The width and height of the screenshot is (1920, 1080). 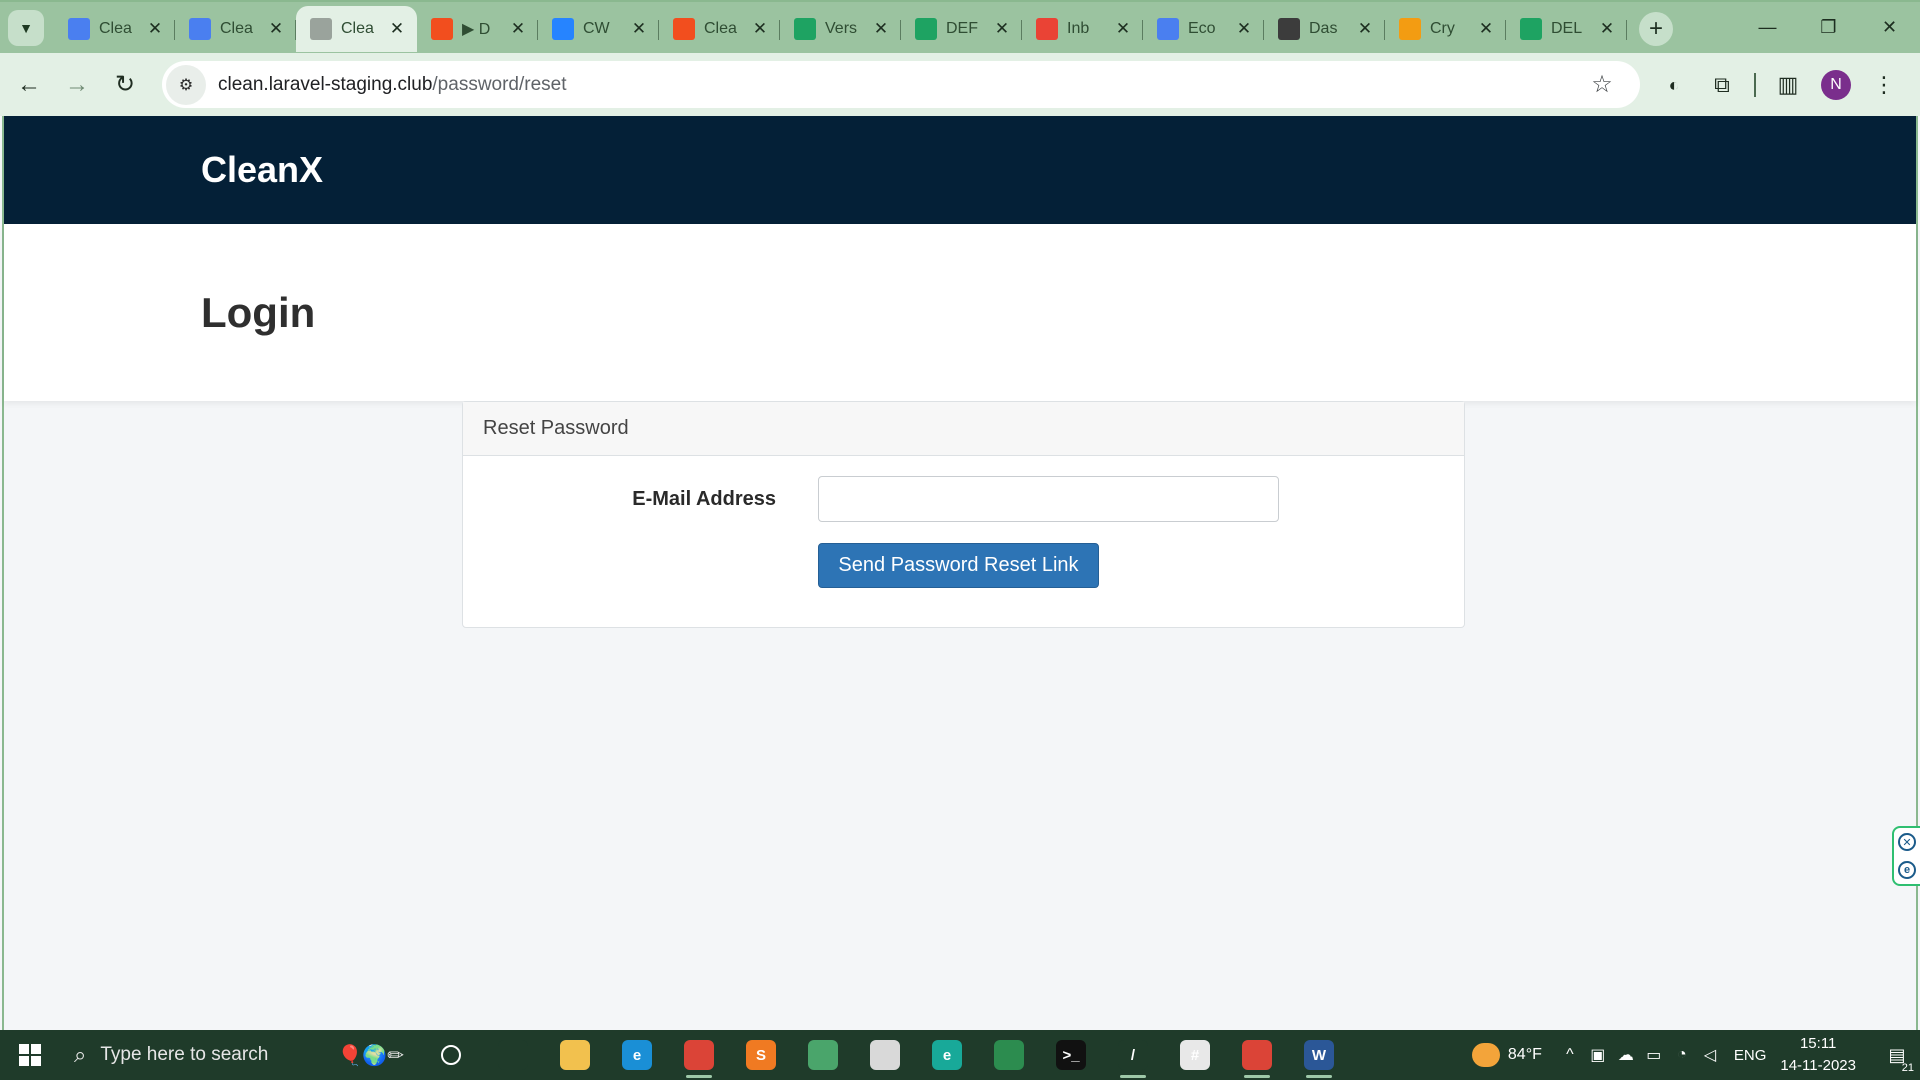 I want to click on battery-icon: ▭, so click(x=1654, y=1055).